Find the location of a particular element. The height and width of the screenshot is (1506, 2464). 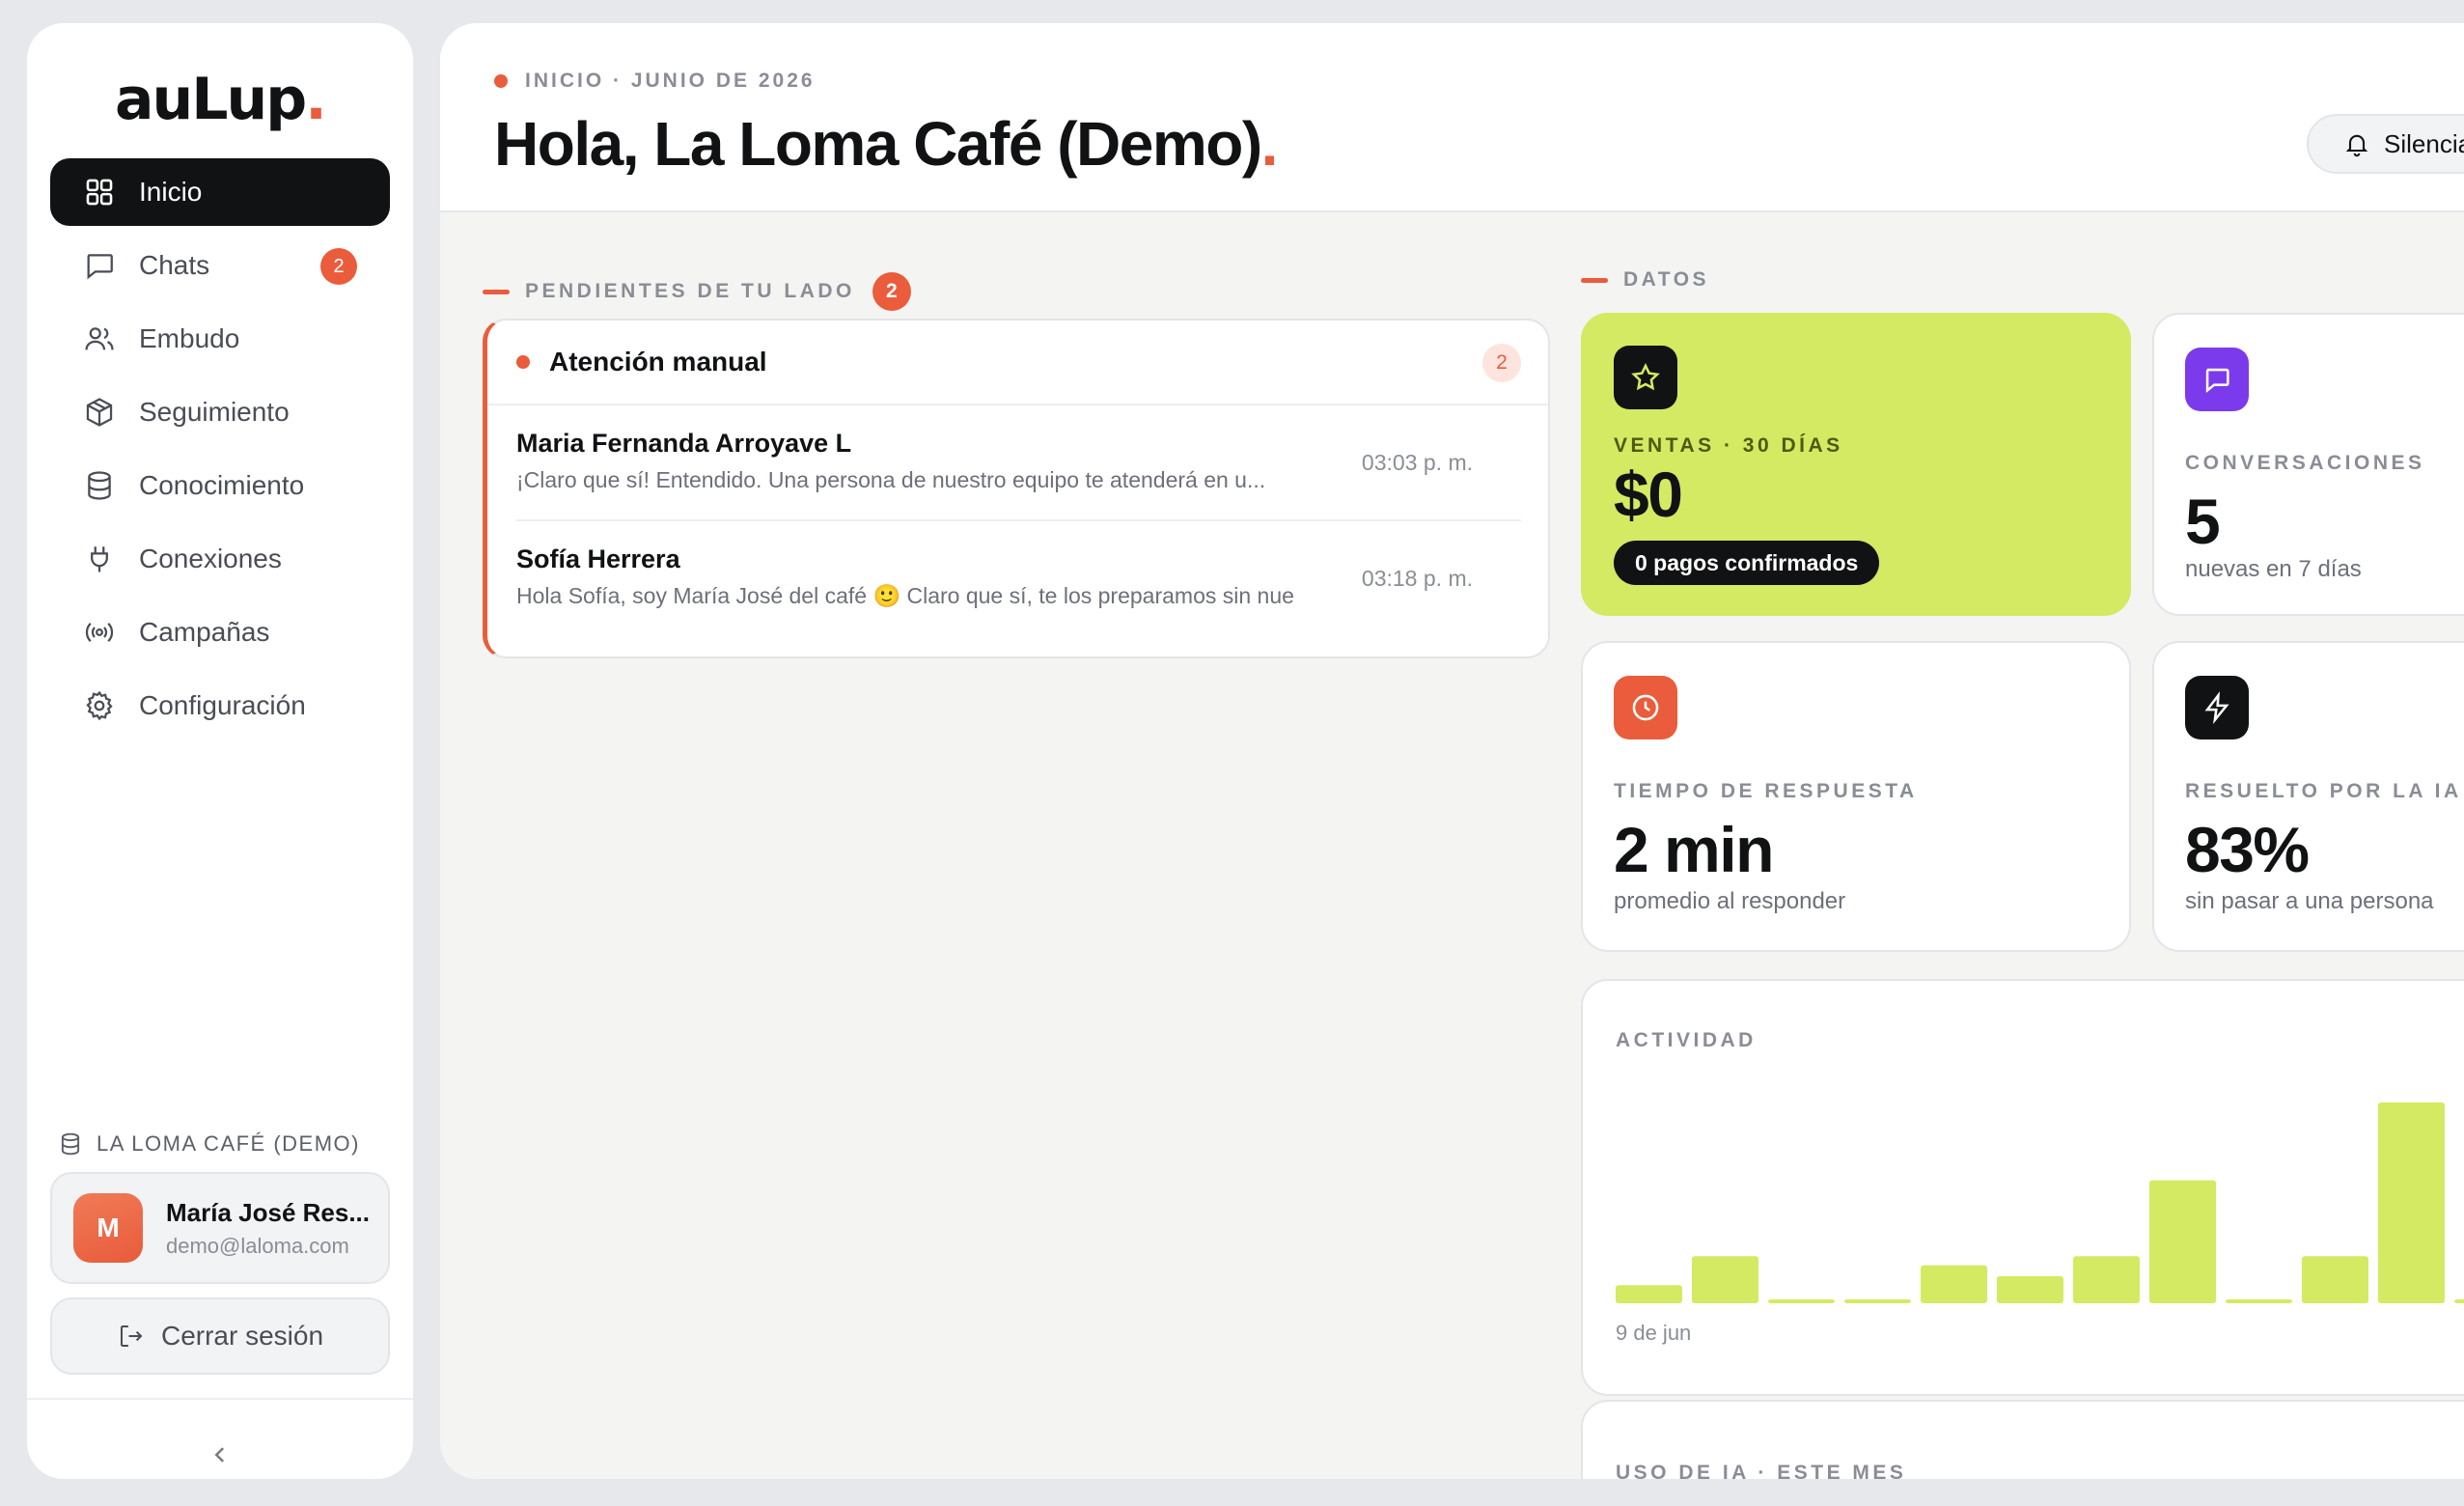

sidebar-item-embudo: Embudo is located at coordinates (220, 339).